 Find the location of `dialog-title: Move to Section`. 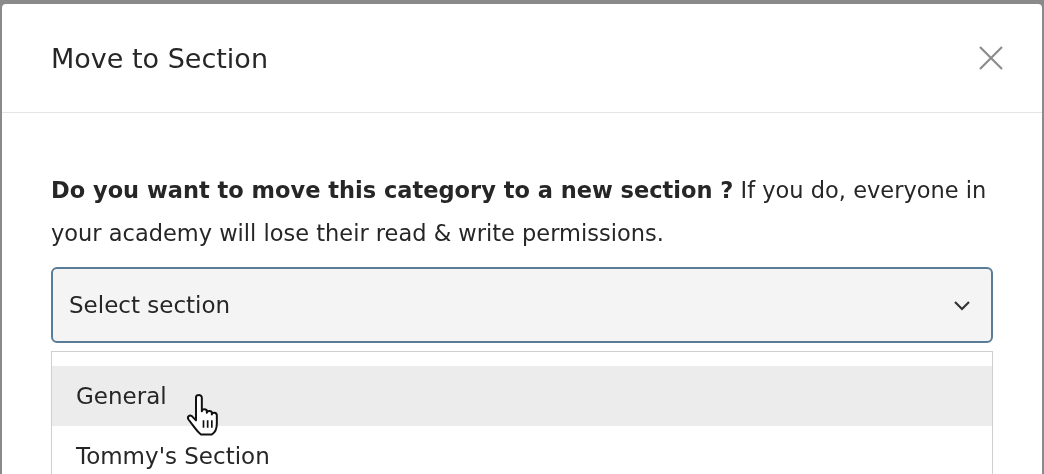

dialog-title: Move to Section is located at coordinates (159, 58).